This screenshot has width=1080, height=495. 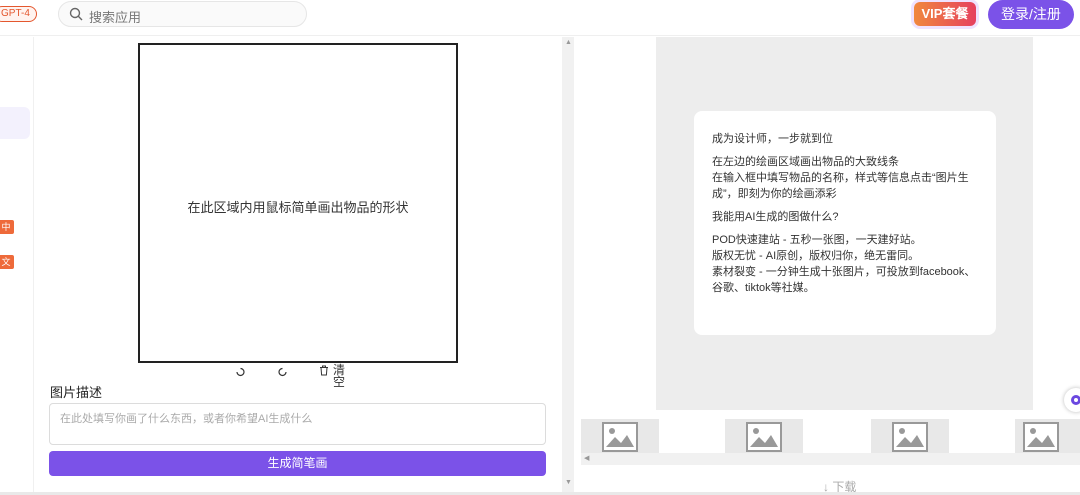 What do you see at coordinates (568, 482) in the screenshot?
I see `scroll-down-icon: ▼` at bounding box center [568, 482].